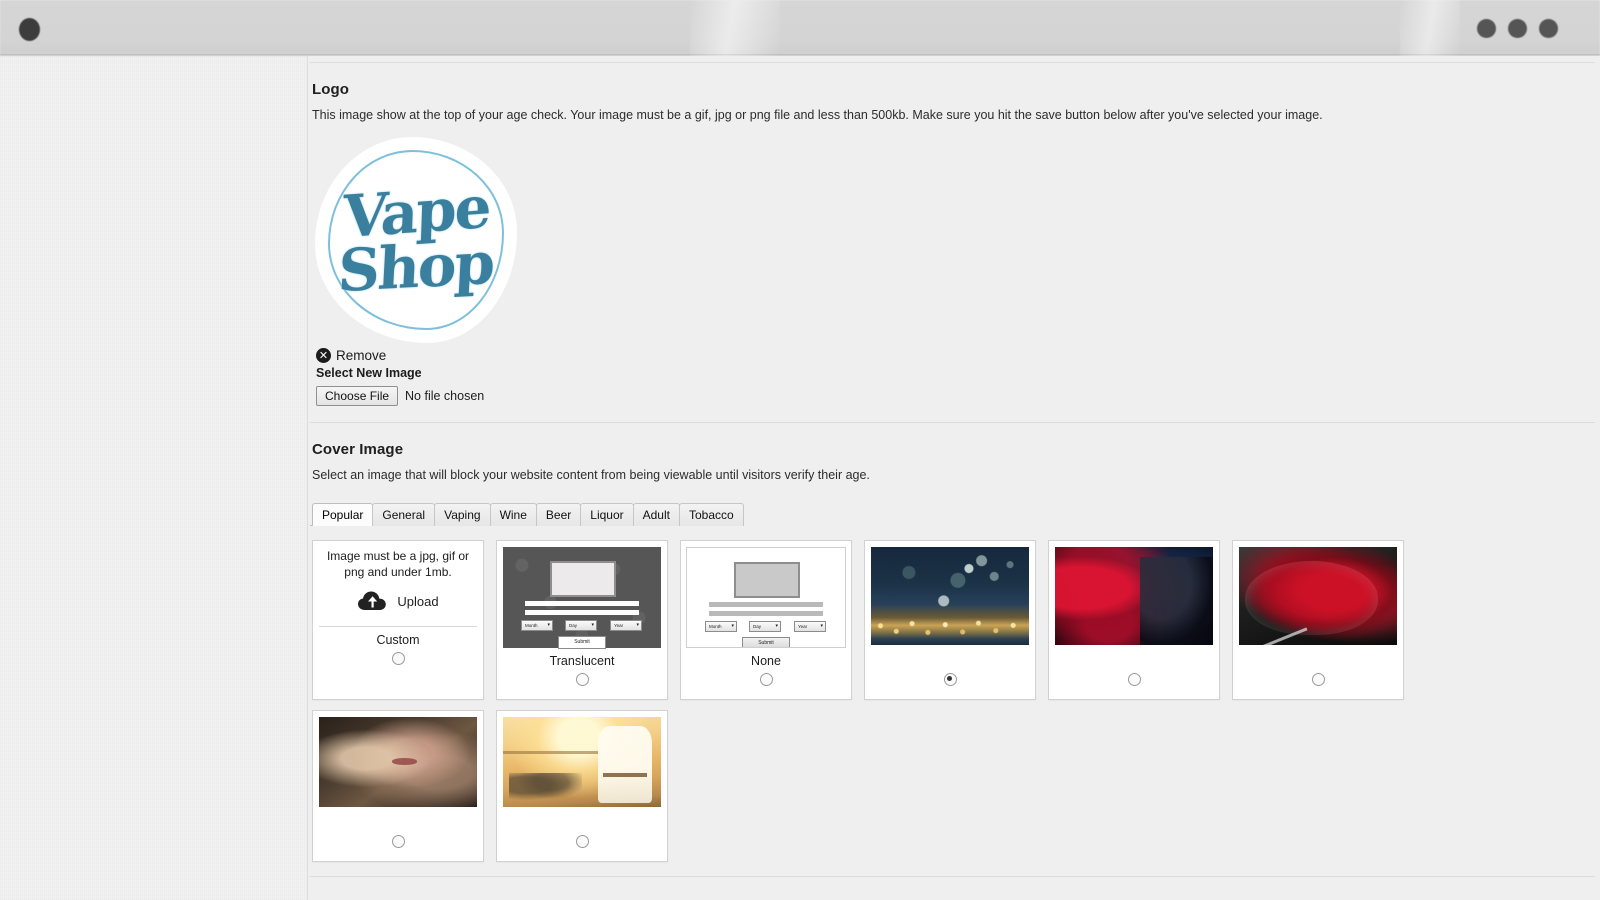 This screenshot has width=1600, height=900. What do you see at coordinates (417, 601) in the screenshot?
I see `upload-label: Upload` at bounding box center [417, 601].